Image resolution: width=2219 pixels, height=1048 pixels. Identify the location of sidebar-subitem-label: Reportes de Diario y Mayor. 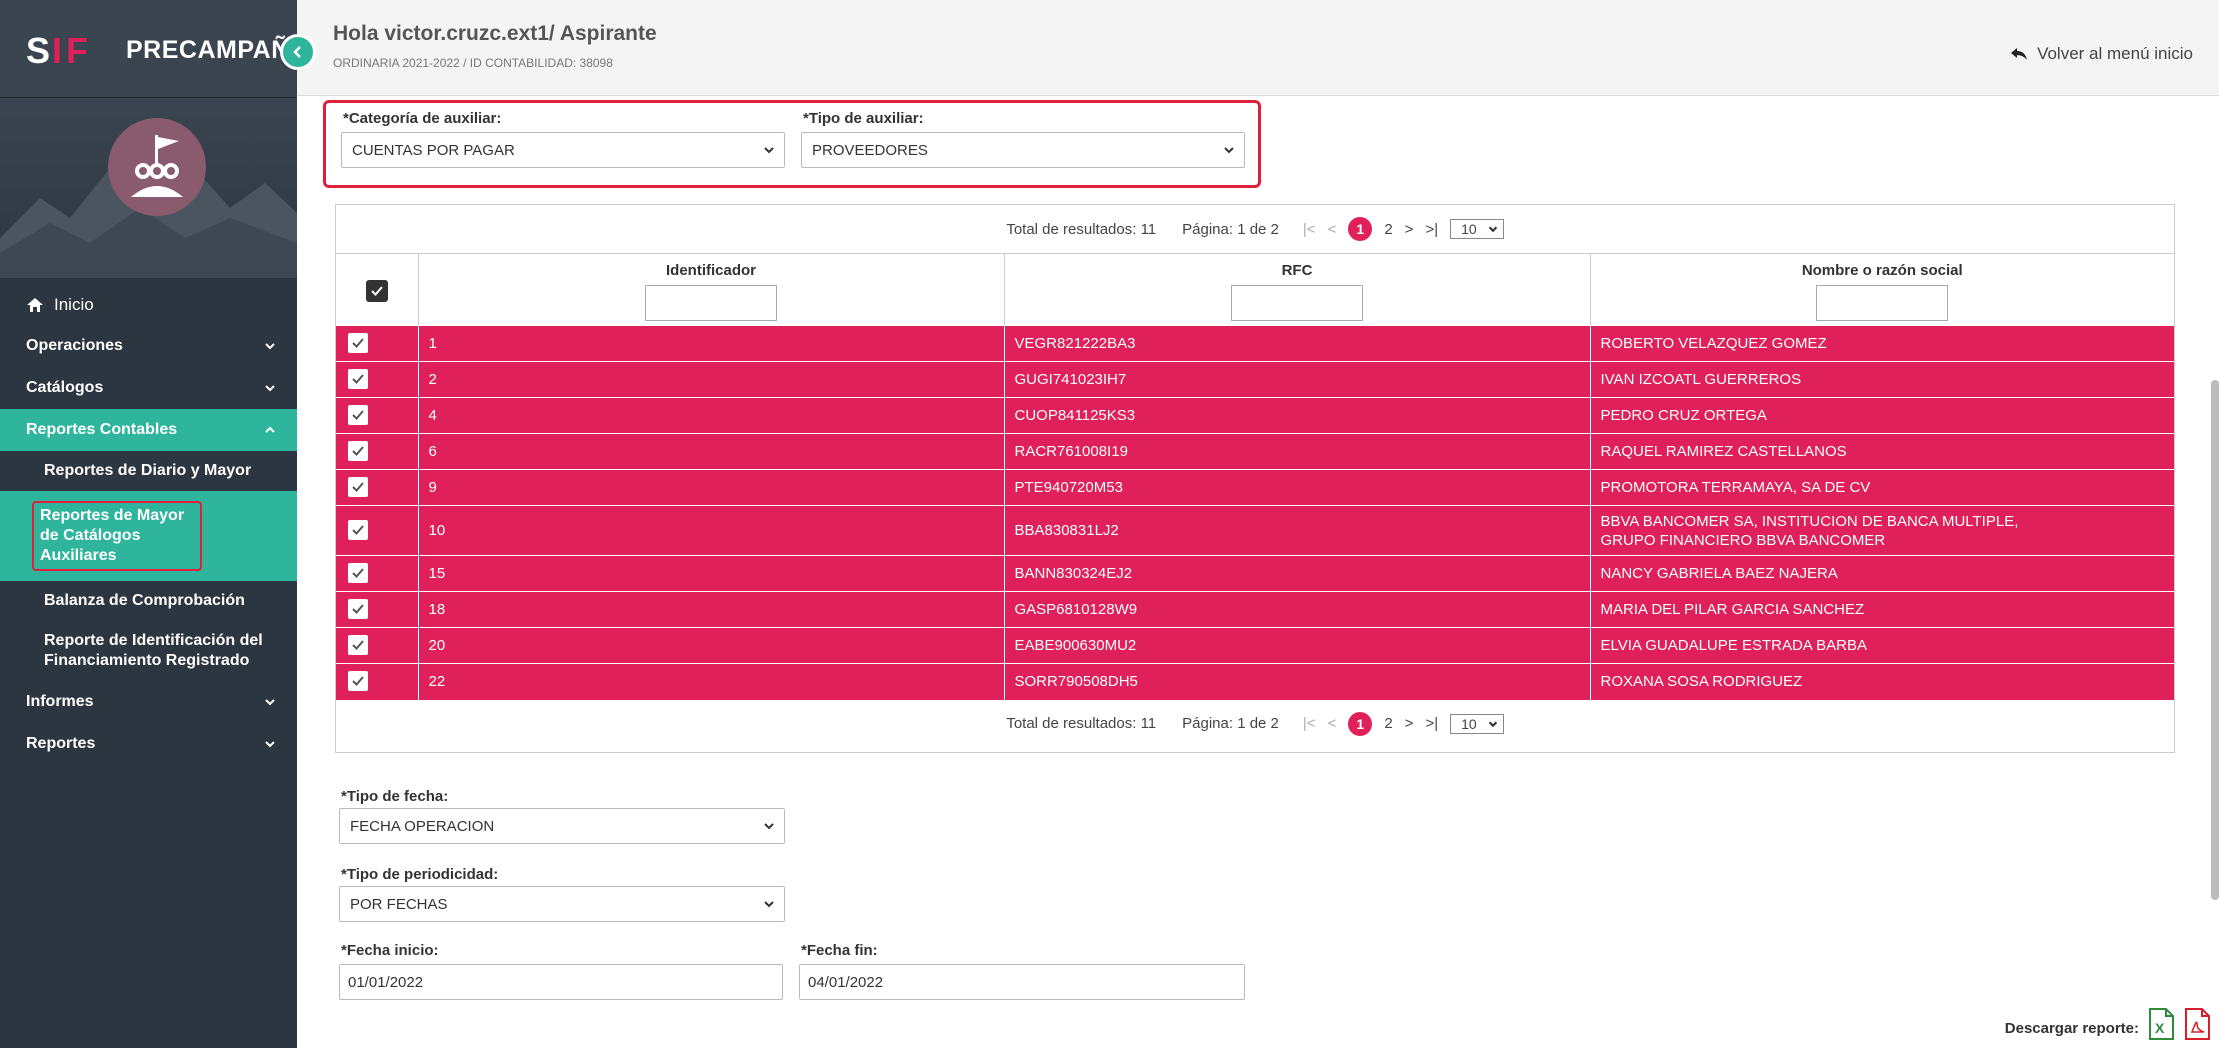
(148, 470).